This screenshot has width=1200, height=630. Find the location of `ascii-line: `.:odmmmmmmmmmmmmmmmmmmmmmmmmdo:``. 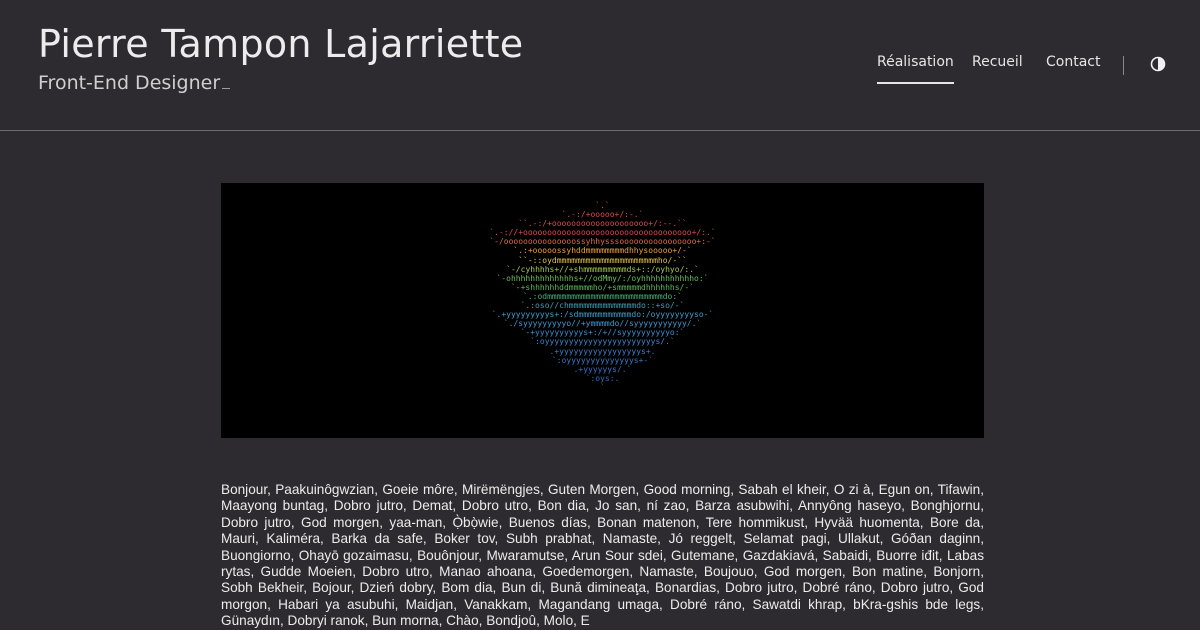

ascii-line: `.:odmmmmmmmmmmmmmmmmmmmmmmmmdo:` is located at coordinates (602, 296).